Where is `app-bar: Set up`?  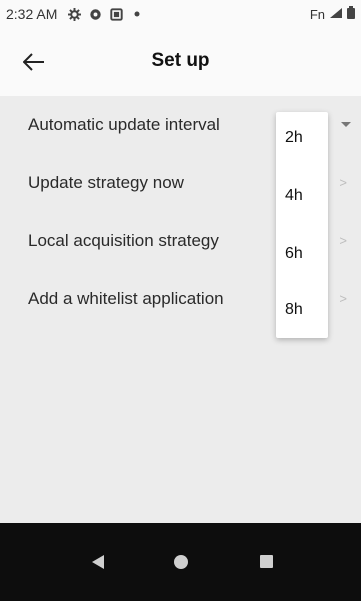
app-bar: Set up is located at coordinates (180, 62).